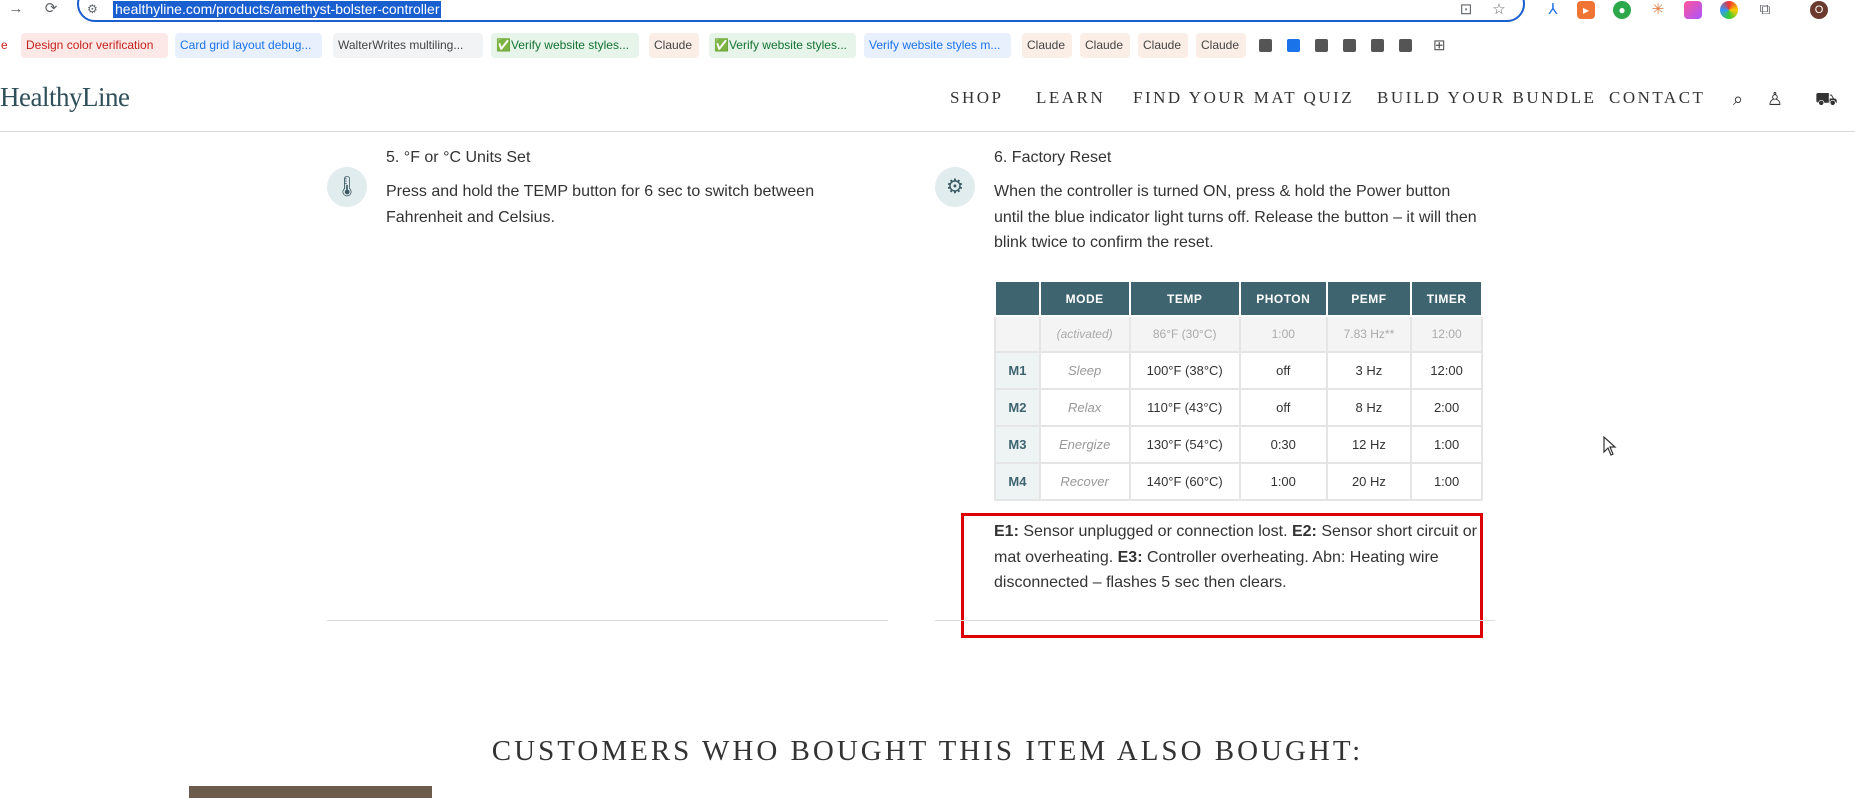 This screenshot has height=798, width=1855. What do you see at coordinates (1819, 10) in the screenshot?
I see `profile-avatar: O` at bounding box center [1819, 10].